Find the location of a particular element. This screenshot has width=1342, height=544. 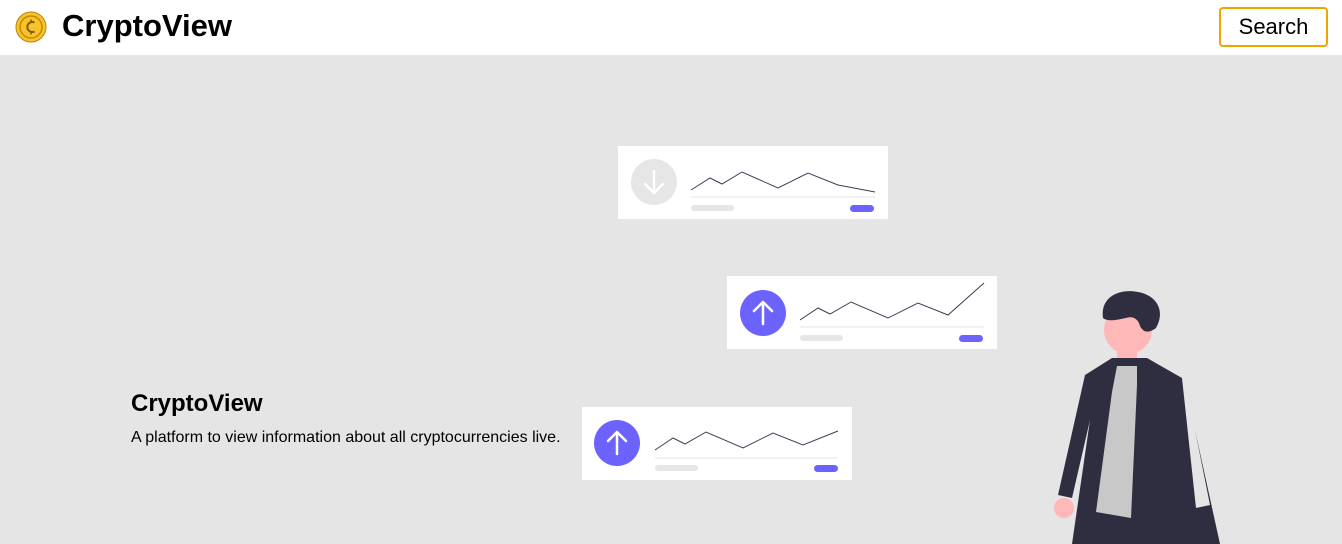

trend-card-down is located at coordinates (753, 182).